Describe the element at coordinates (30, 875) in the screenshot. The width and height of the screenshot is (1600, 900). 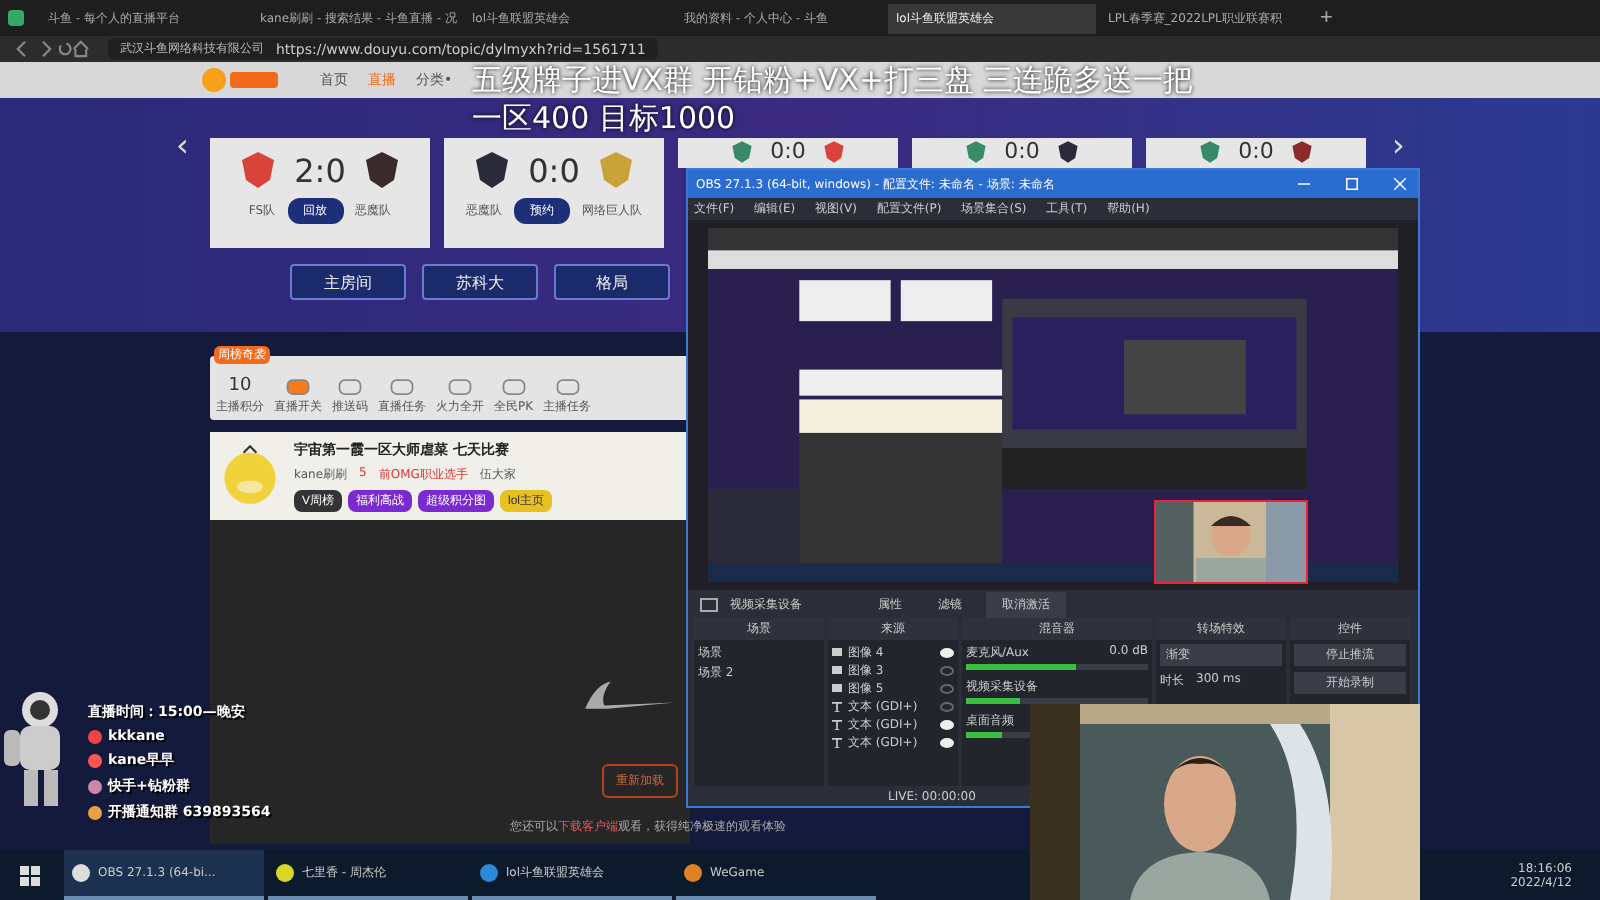
I see `start-icon` at that location.